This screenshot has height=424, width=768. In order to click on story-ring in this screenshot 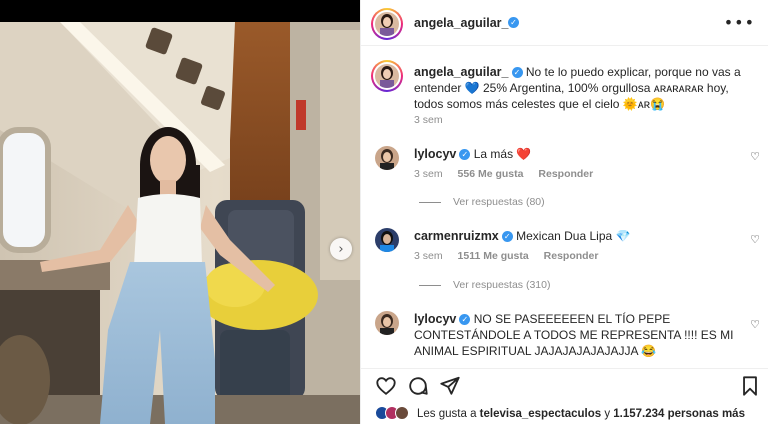, I will do `click(387, 24)`.